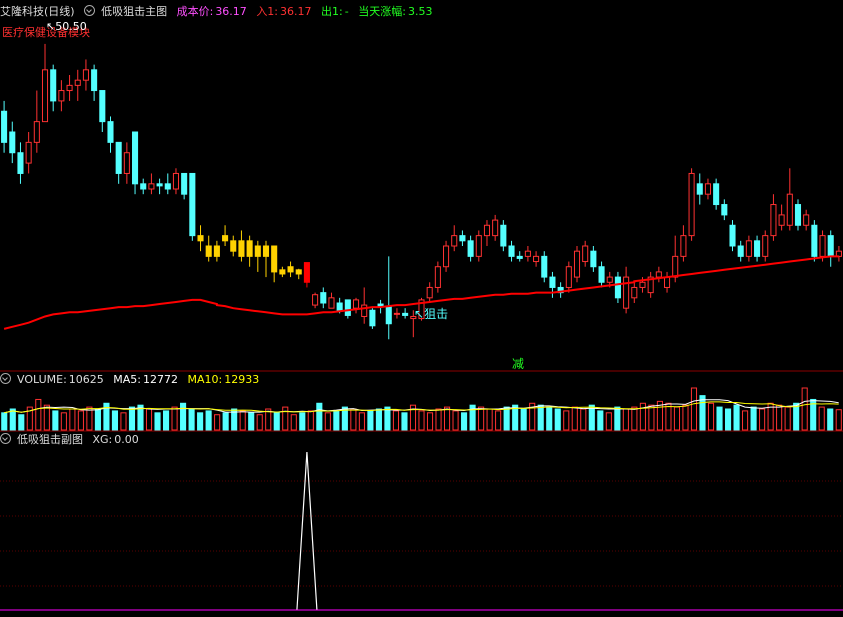  I want to click on stock-name: 艾隆科技, so click(22, 11).